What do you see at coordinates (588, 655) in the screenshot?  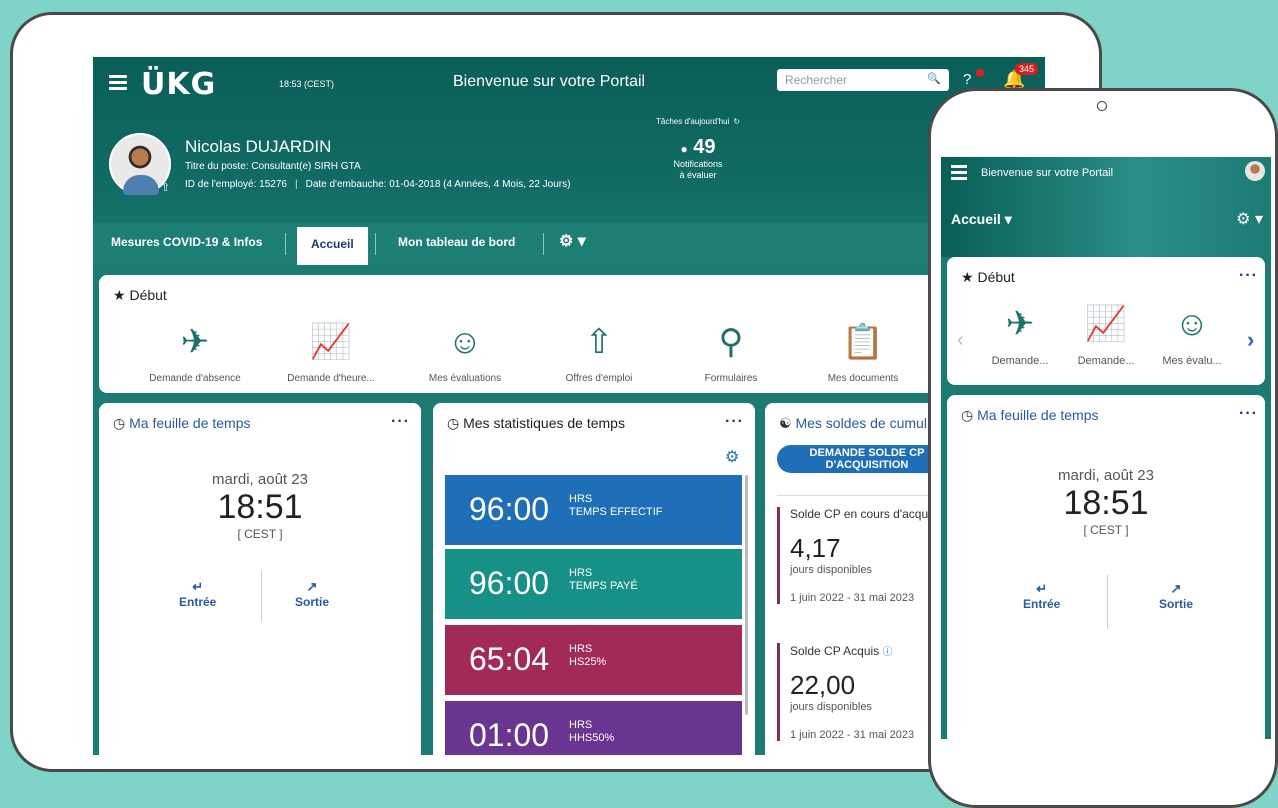 I see `stat-unit: HRS HS25%` at bounding box center [588, 655].